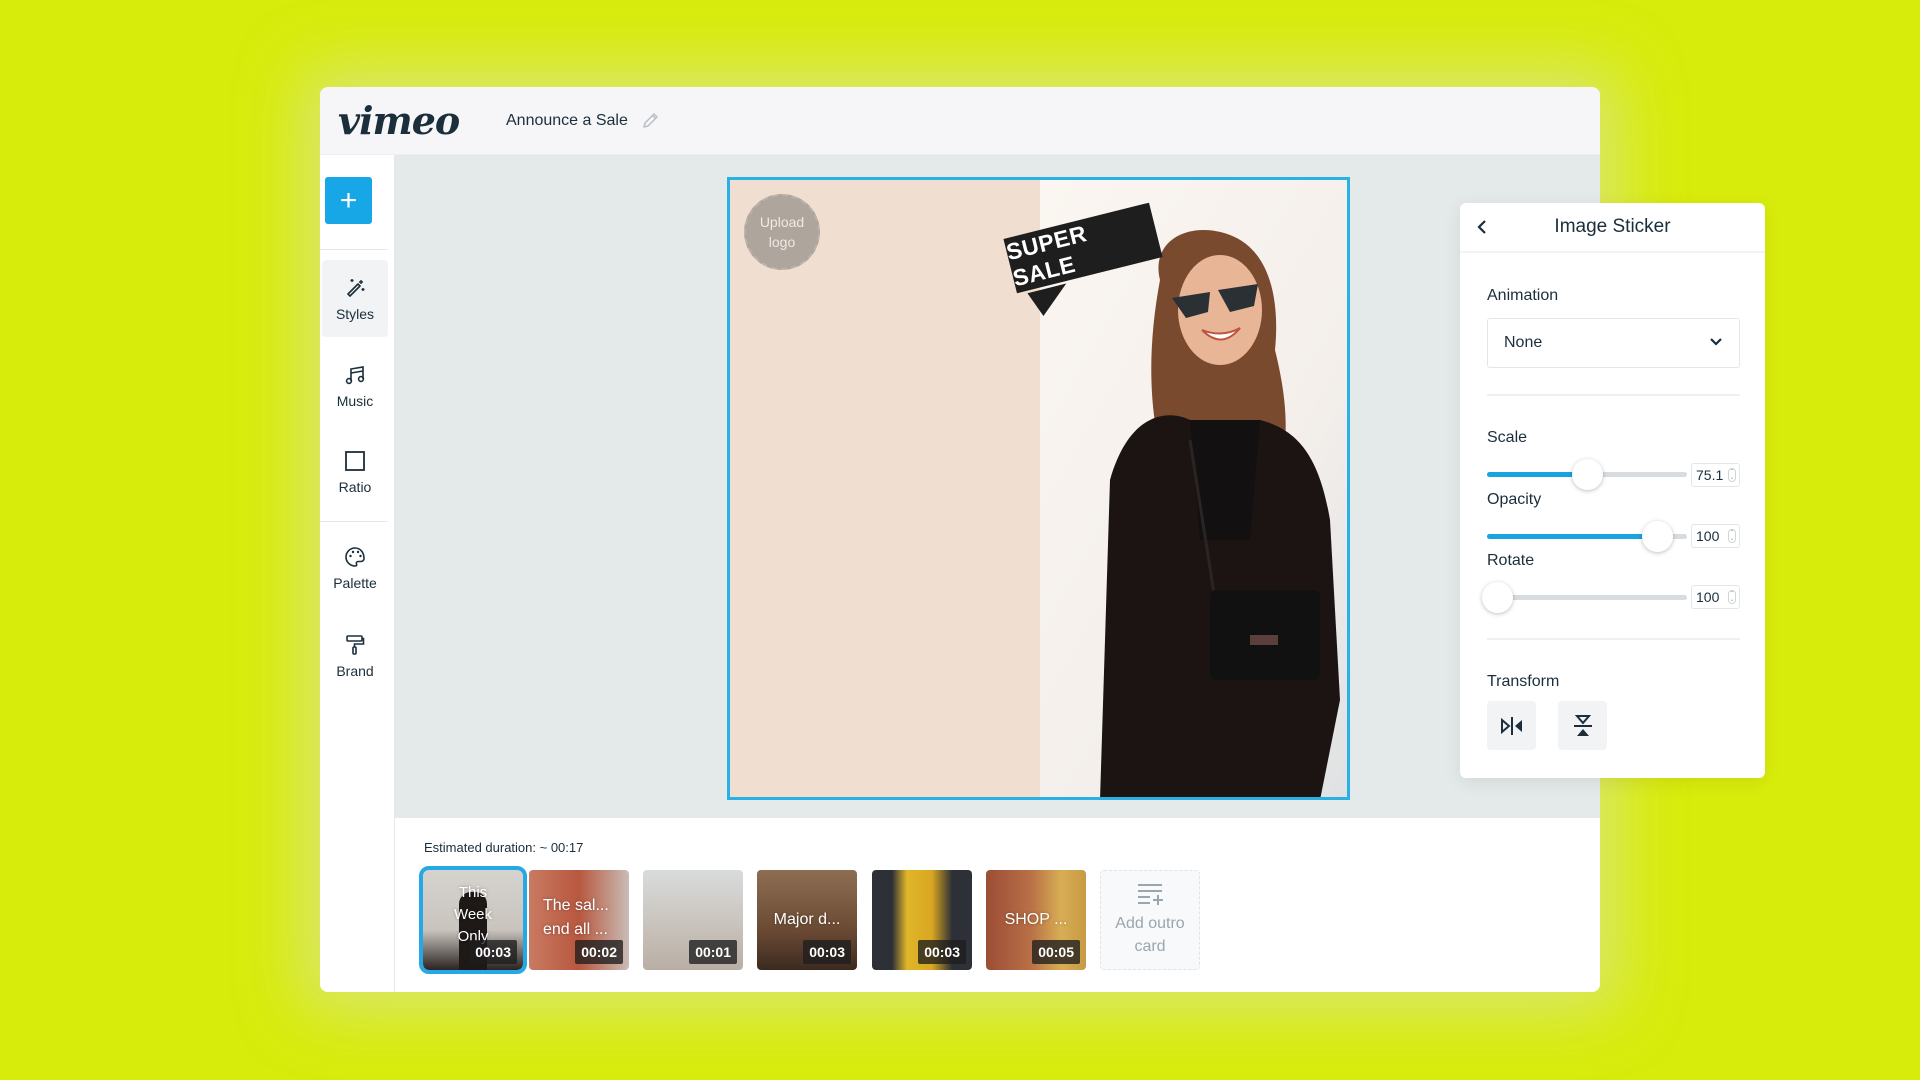  I want to click on slider-track, so click(1587, 597).